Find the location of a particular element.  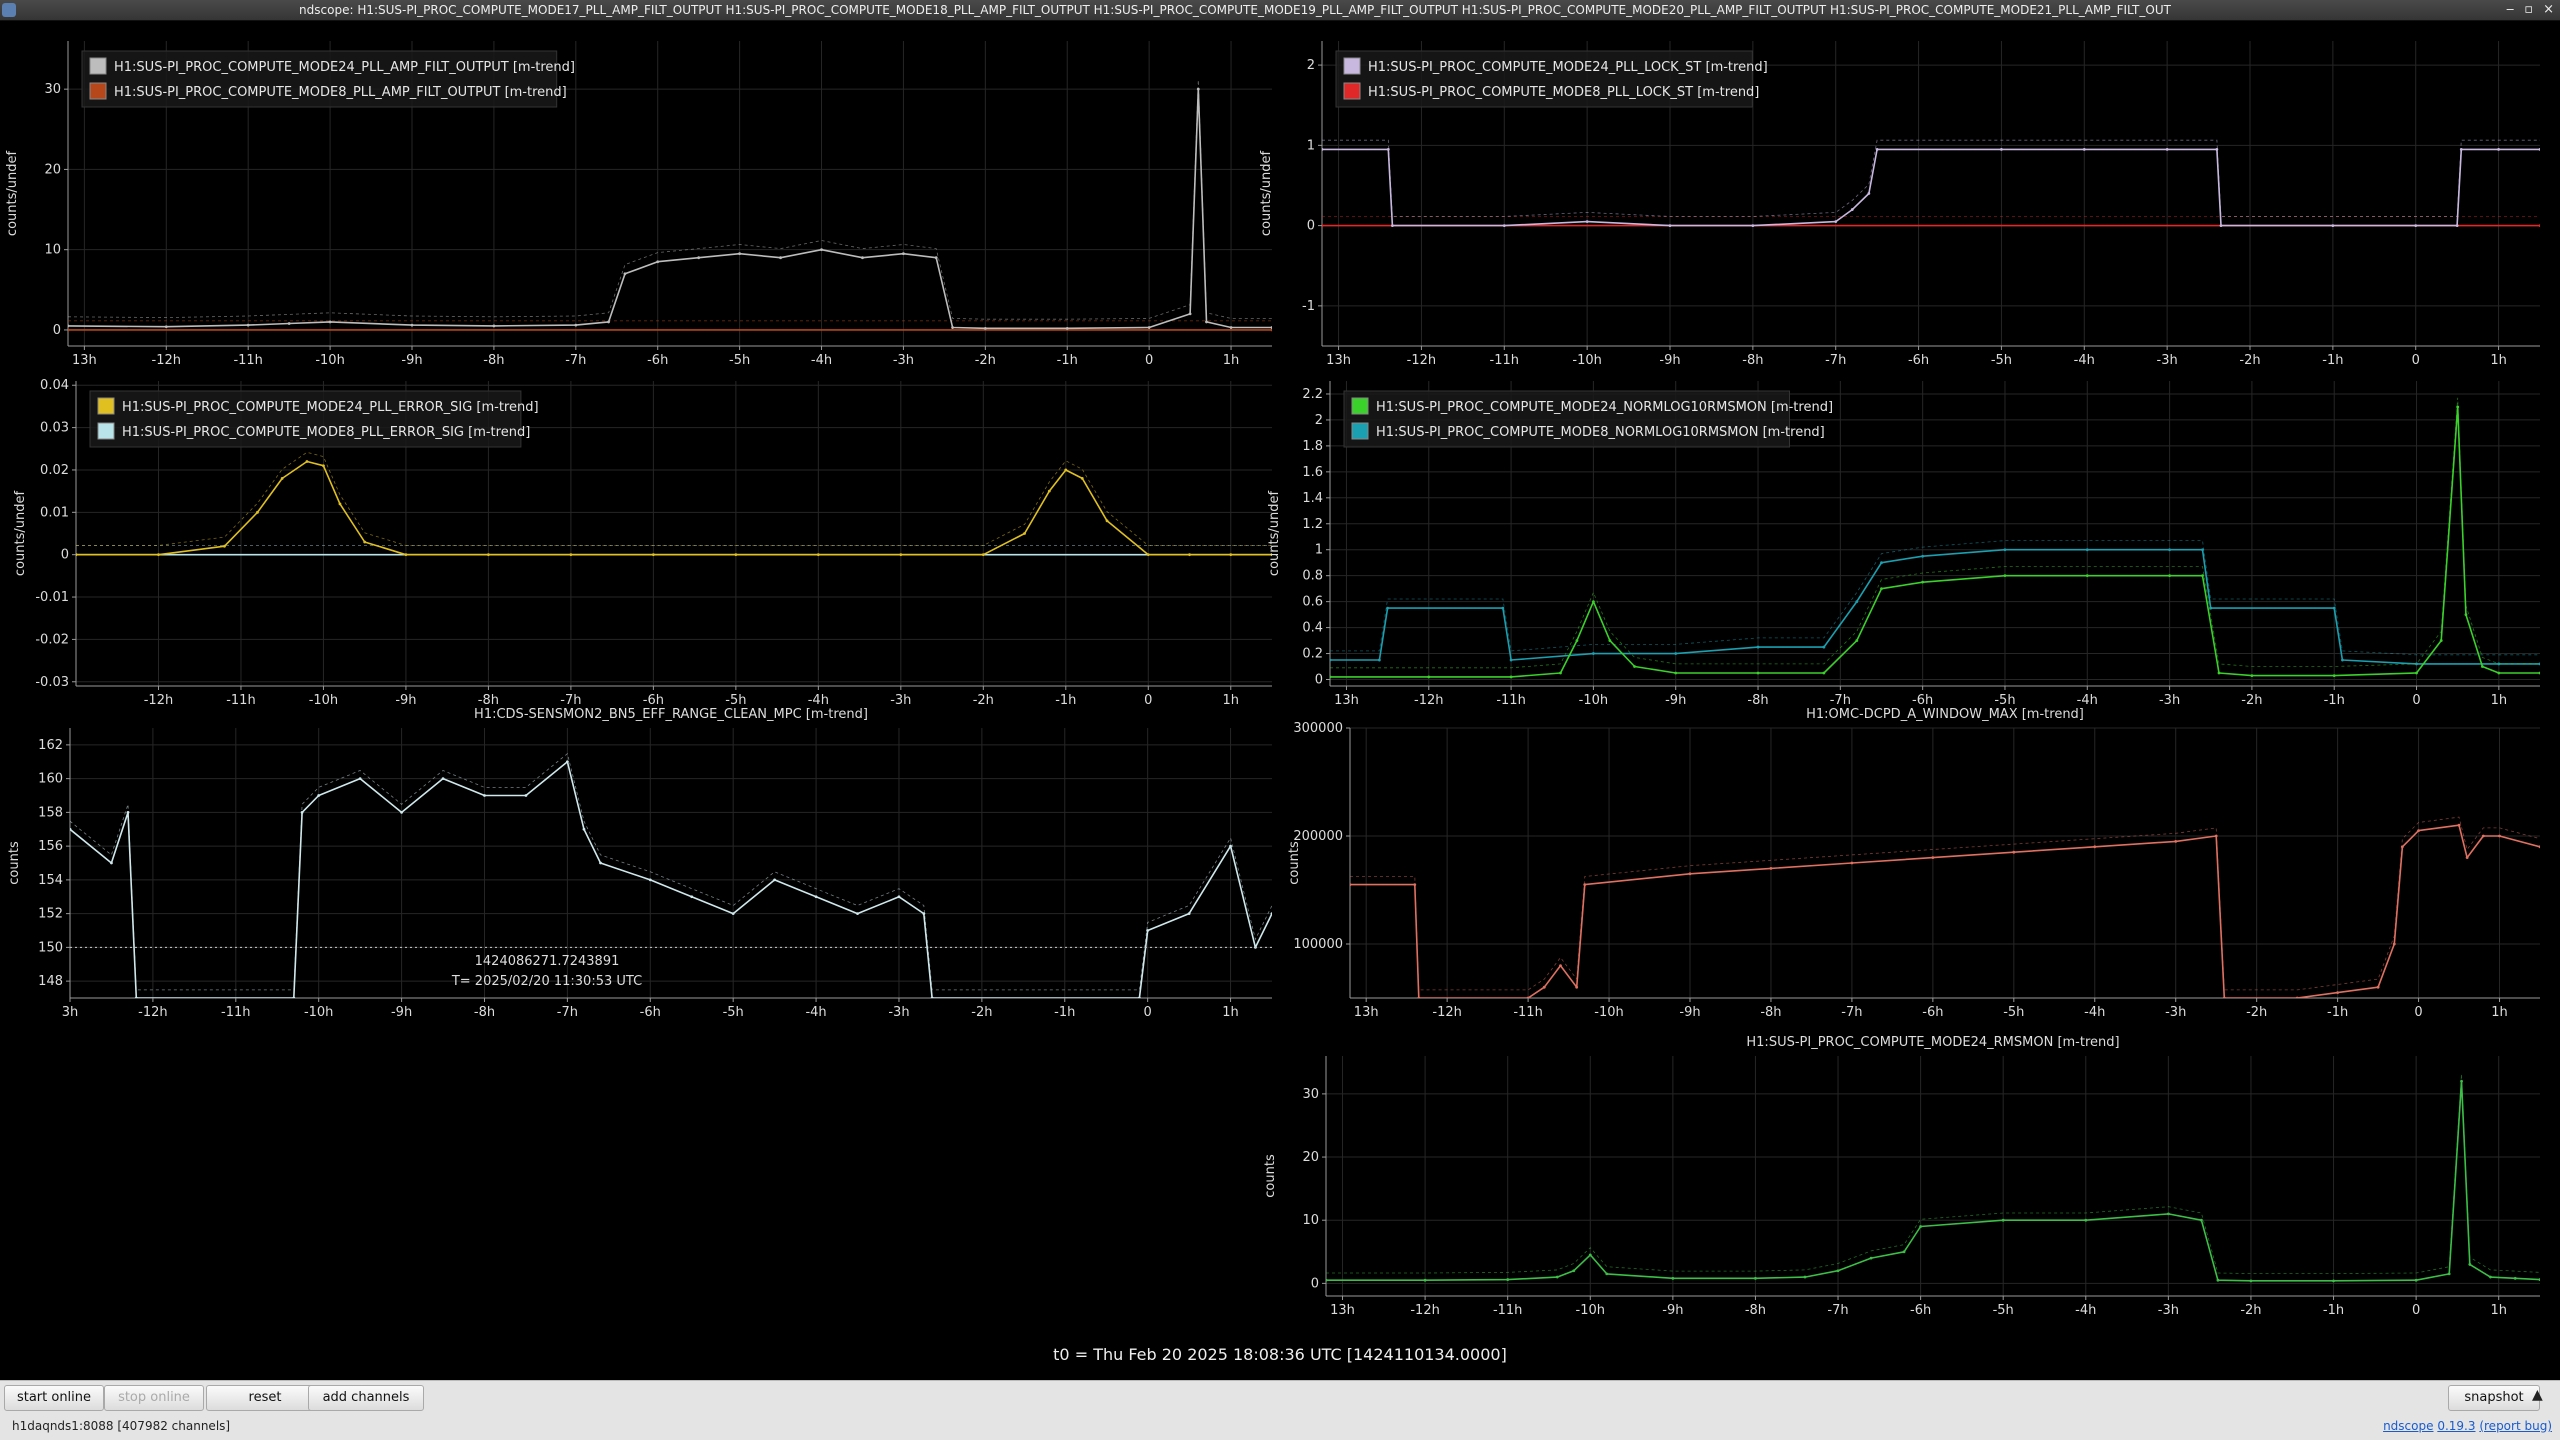

y-tick-label: 0.02 is located at coordinates (54, 470).